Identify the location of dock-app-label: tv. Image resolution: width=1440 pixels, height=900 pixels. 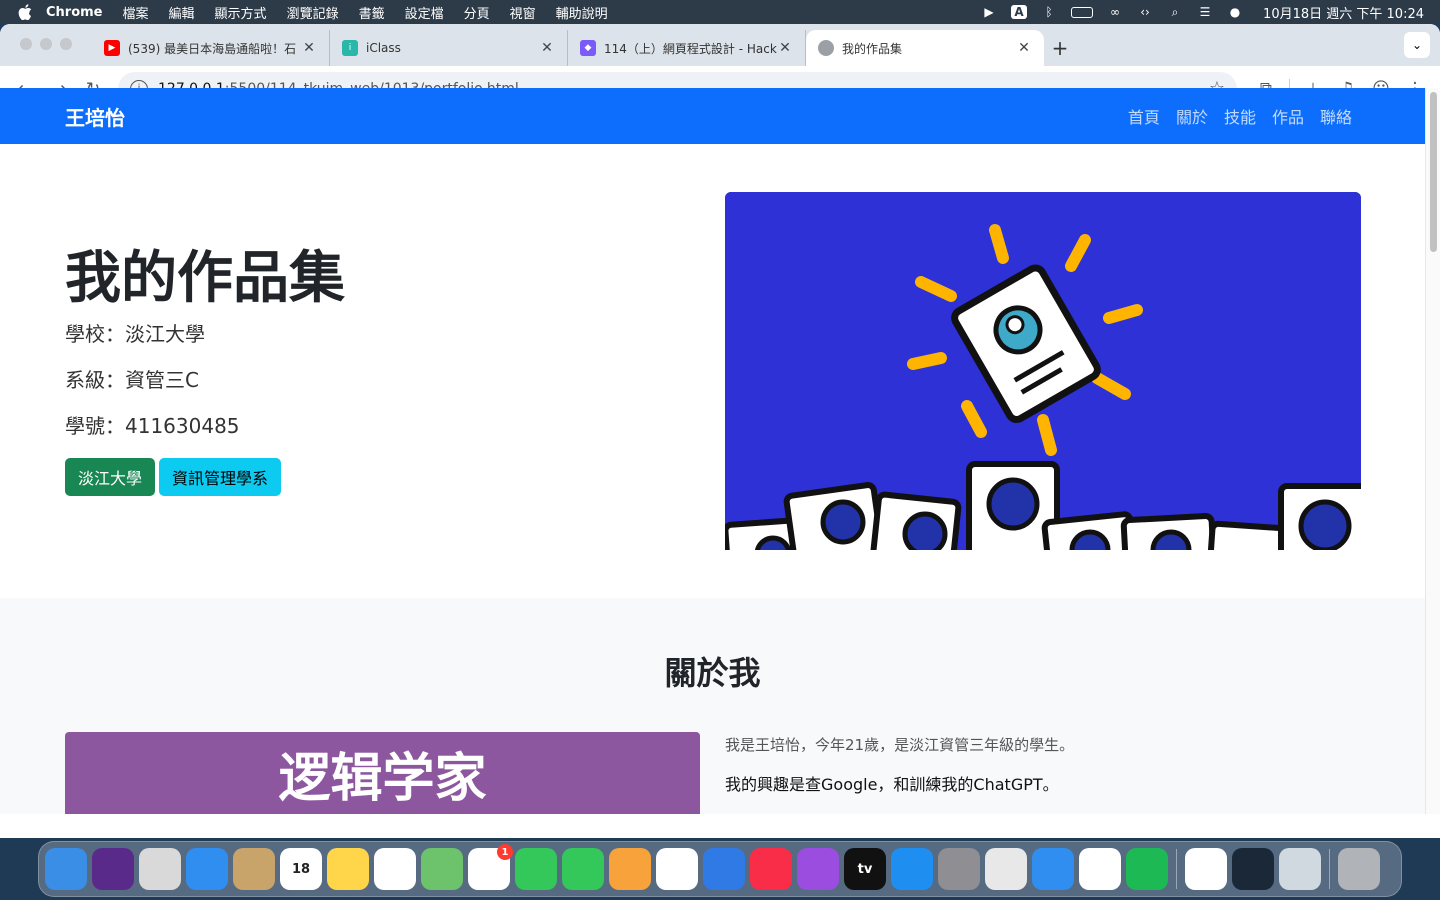
(865, 869).